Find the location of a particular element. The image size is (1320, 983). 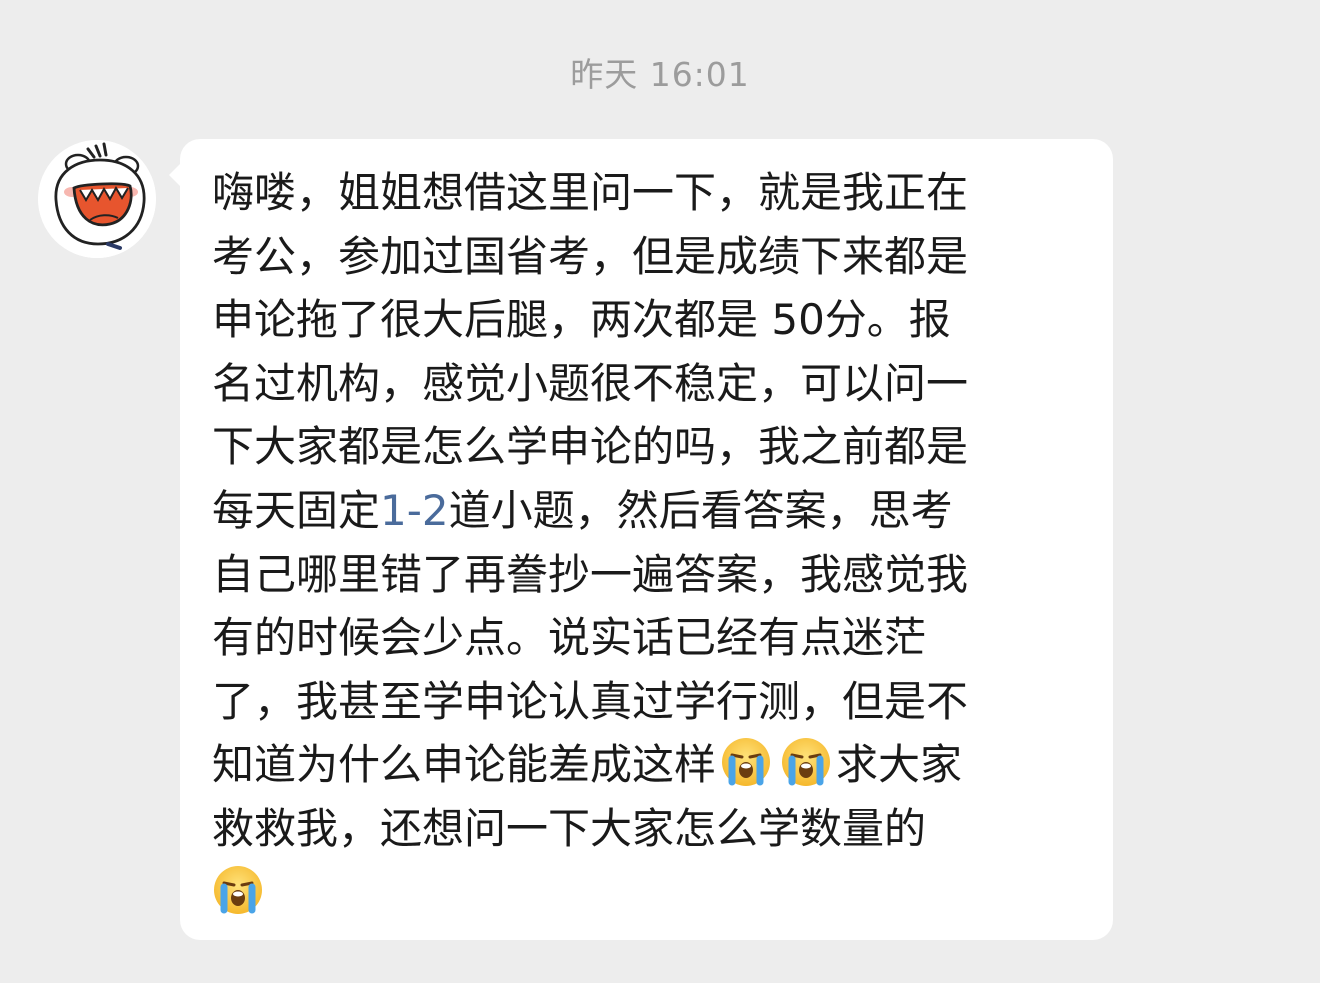

message-line is located at coordinates (642, 893).